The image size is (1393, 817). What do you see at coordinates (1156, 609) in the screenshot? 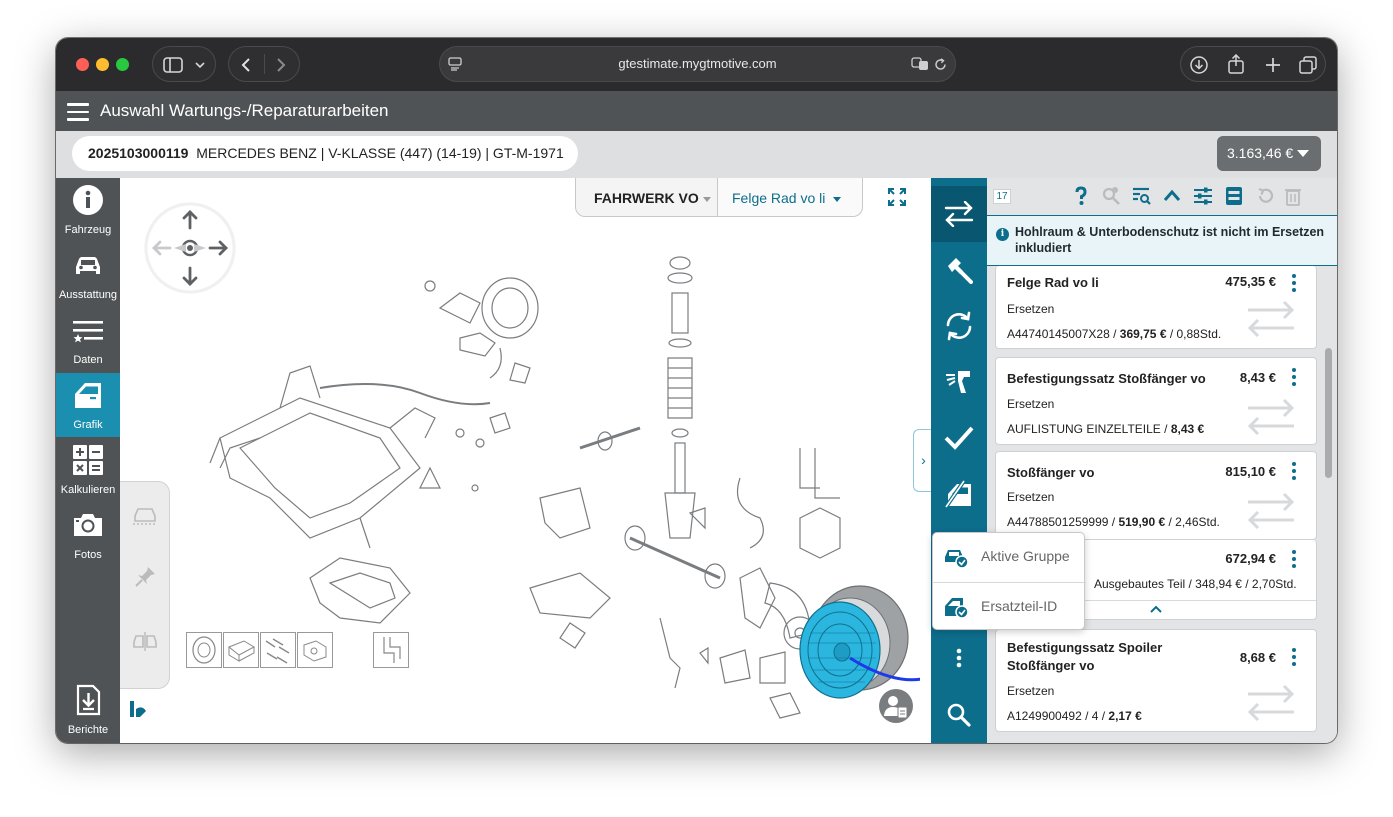
I see `chevron-up-icon` at bounding box center [1156, 609].